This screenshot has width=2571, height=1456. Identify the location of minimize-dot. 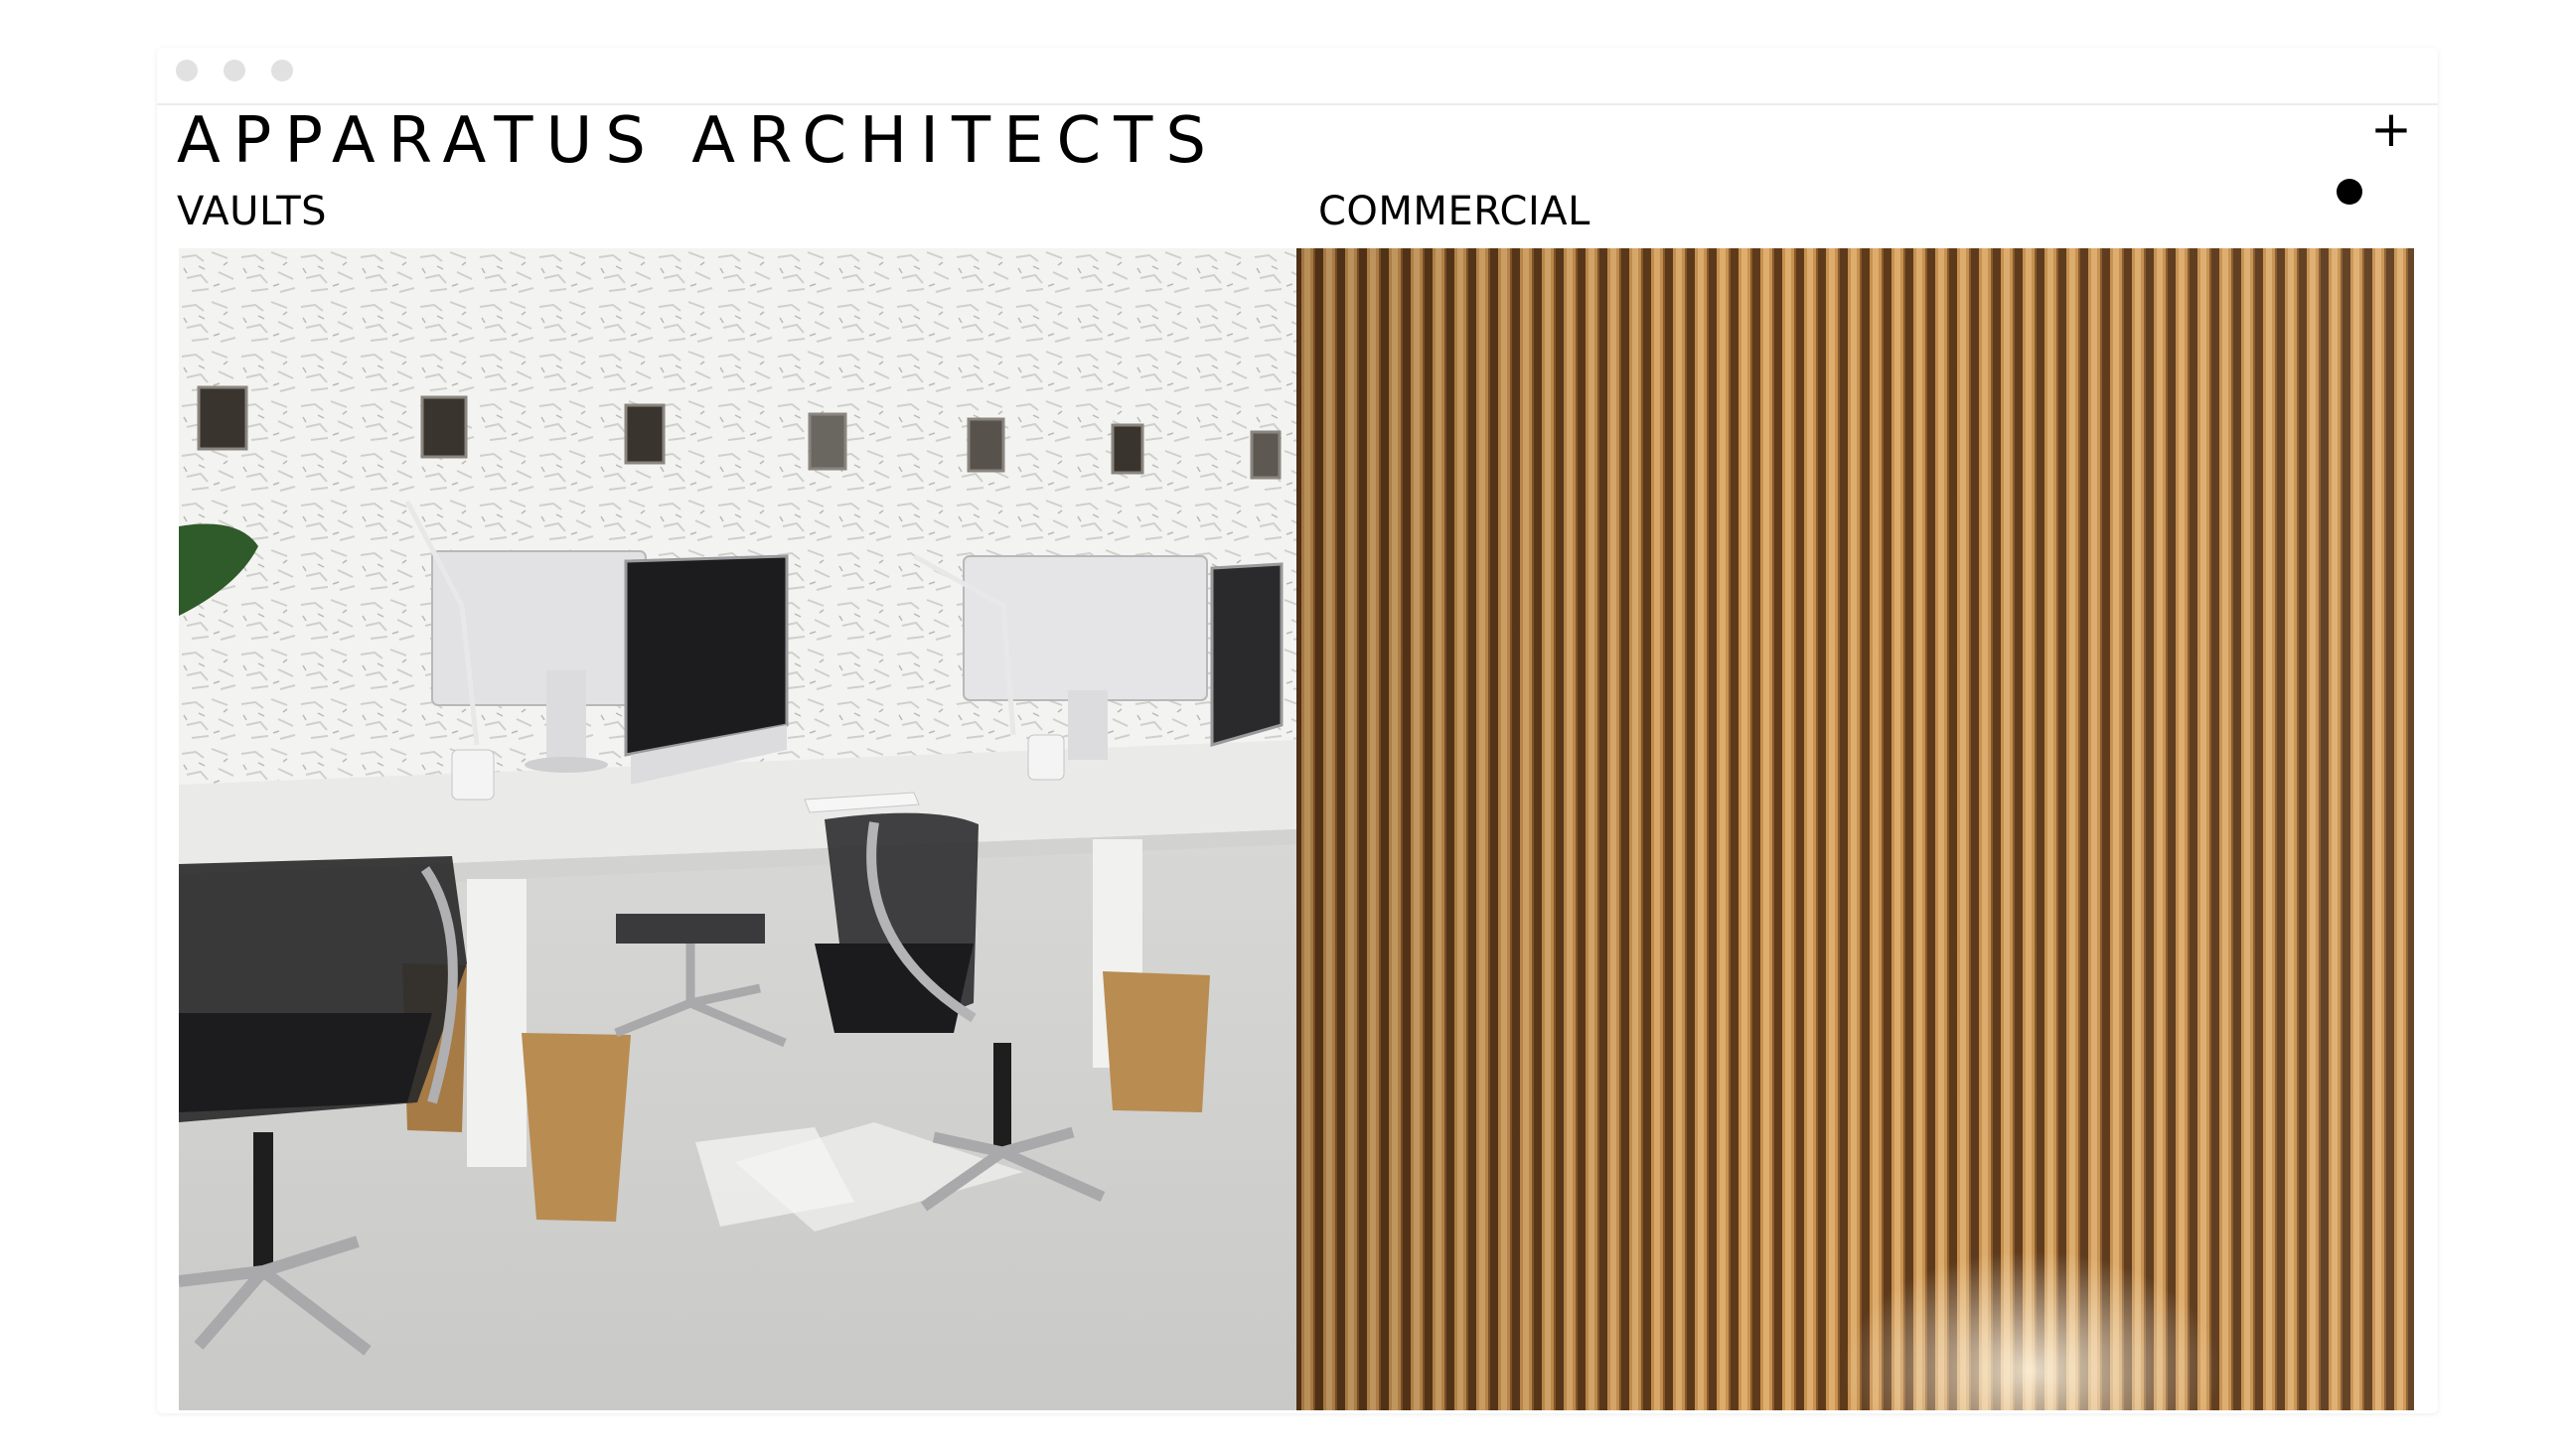
(234, 70).